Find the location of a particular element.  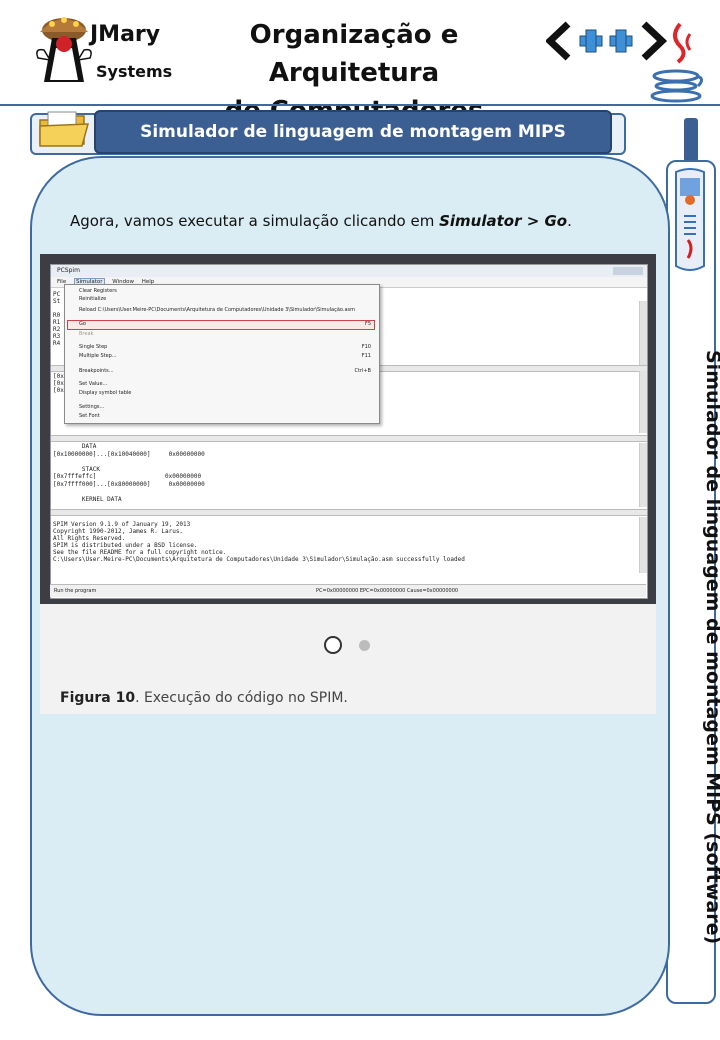

text-scrollbar is located at coordinates (643, 402).